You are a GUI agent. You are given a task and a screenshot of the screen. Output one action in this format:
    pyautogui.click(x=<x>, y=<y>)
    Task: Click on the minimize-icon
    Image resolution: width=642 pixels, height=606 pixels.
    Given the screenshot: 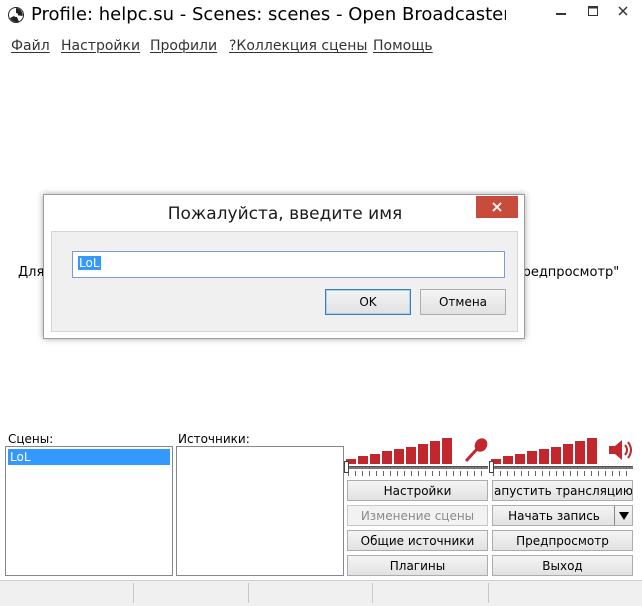 What is the action you would take?
    pyautogui.click(x=561, y=14)
    